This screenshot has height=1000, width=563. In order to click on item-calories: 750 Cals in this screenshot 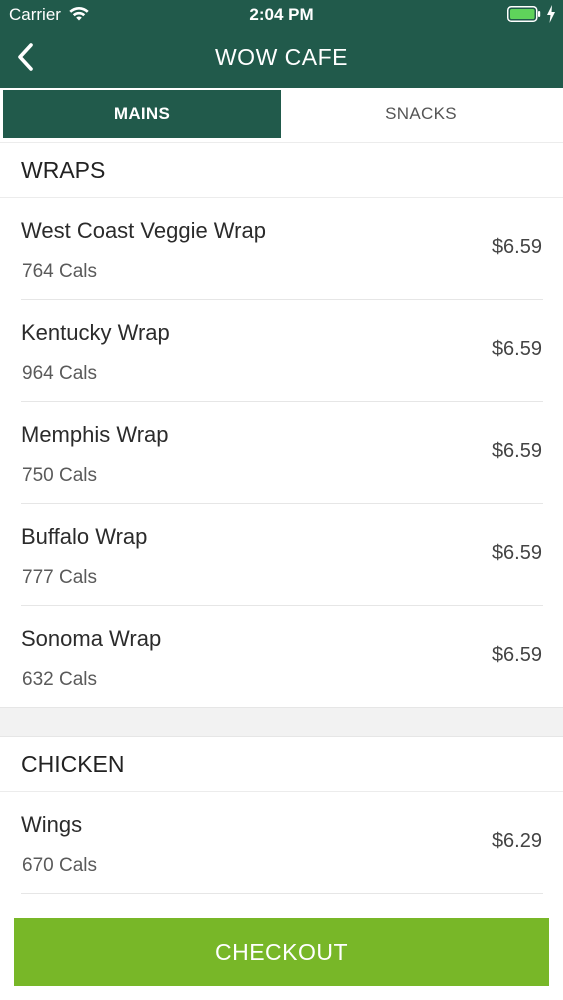, I will do `click(59, 475)`.